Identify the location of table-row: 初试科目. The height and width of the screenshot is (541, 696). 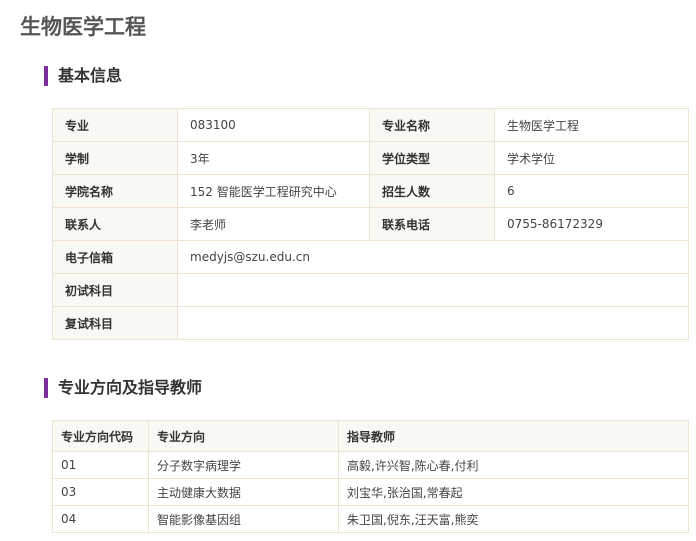
(370, 290).